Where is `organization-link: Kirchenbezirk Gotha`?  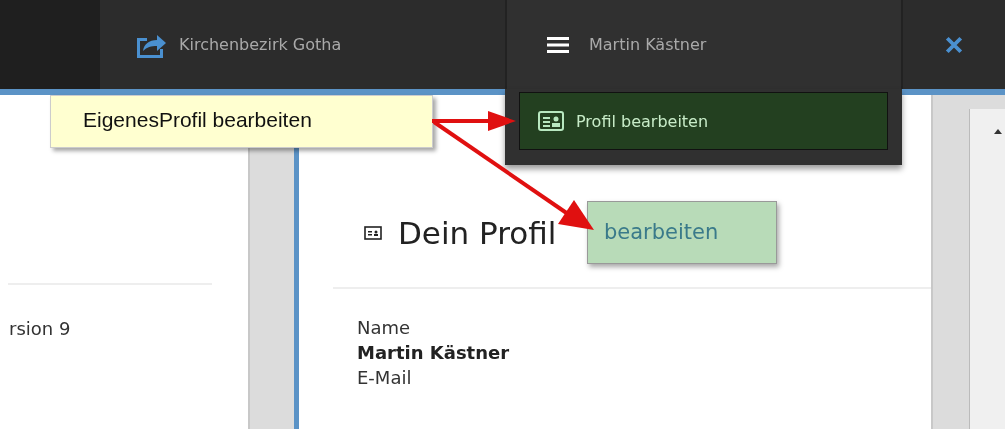
organization-link: Kirchenbezirk Gotha is located at coordinates (302, 44).